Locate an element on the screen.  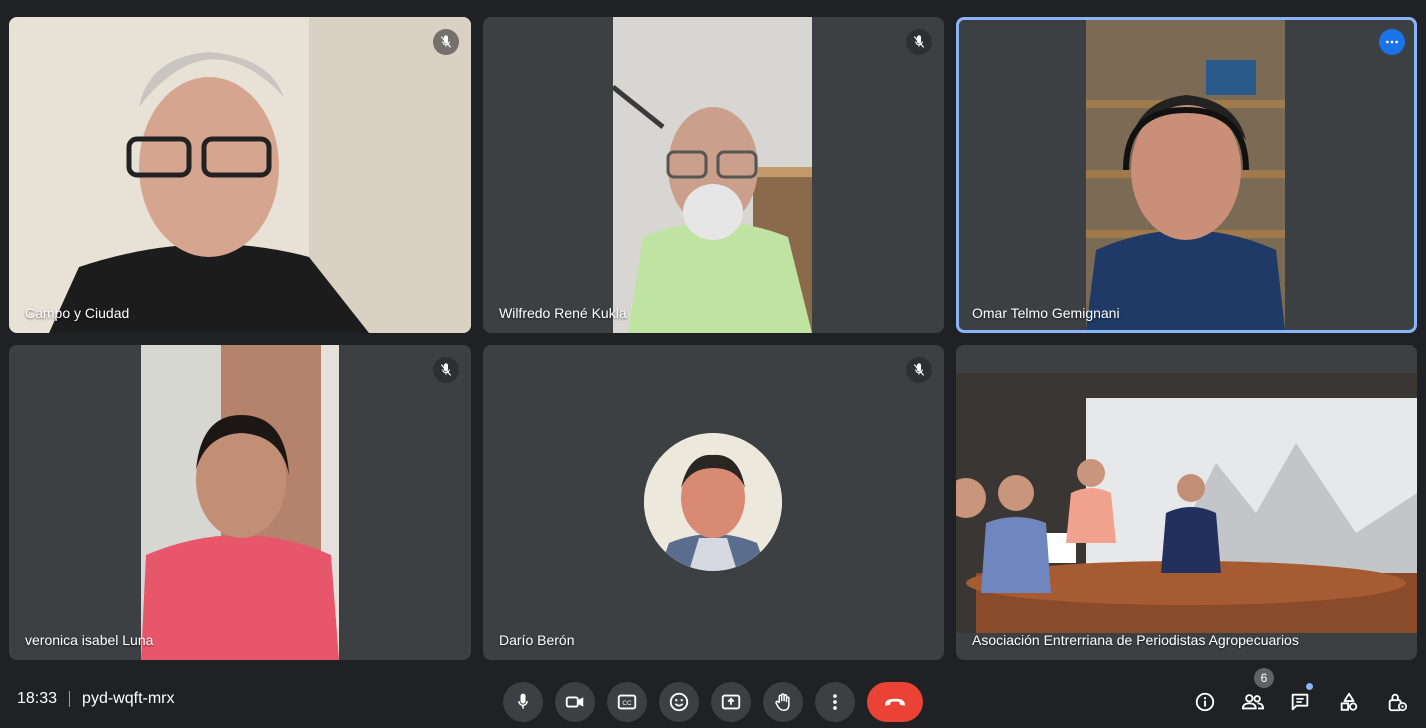
participant-name: Campo y Ciudad is located at coordinates (77, 313).